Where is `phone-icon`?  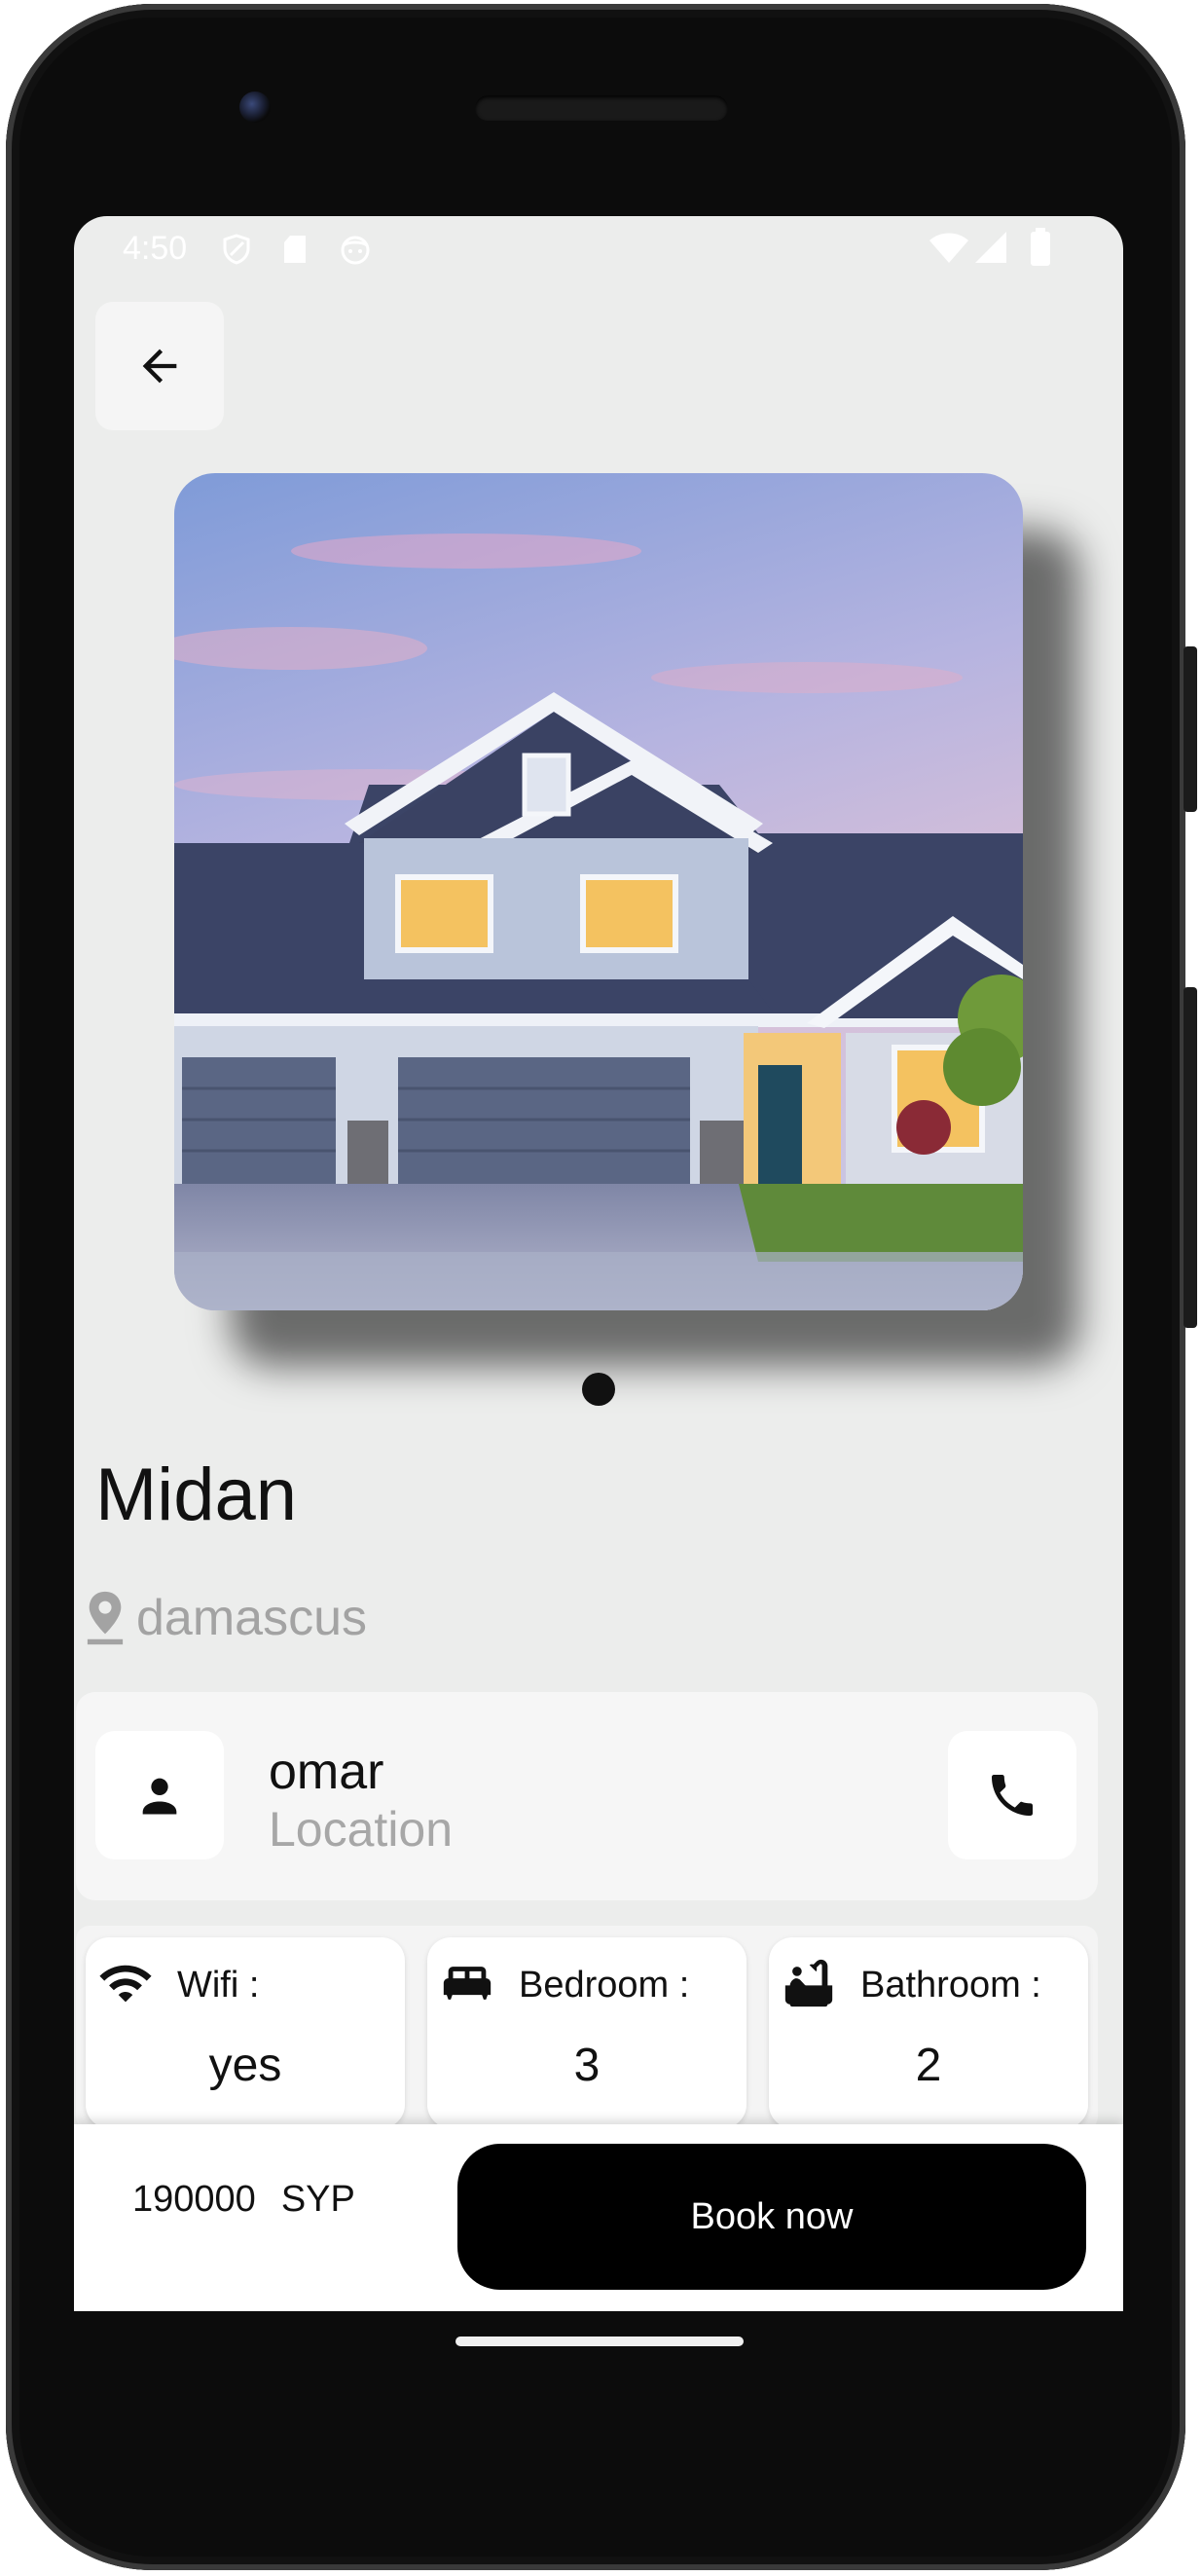 phone-icon is located at coordinates (1012, 1795).